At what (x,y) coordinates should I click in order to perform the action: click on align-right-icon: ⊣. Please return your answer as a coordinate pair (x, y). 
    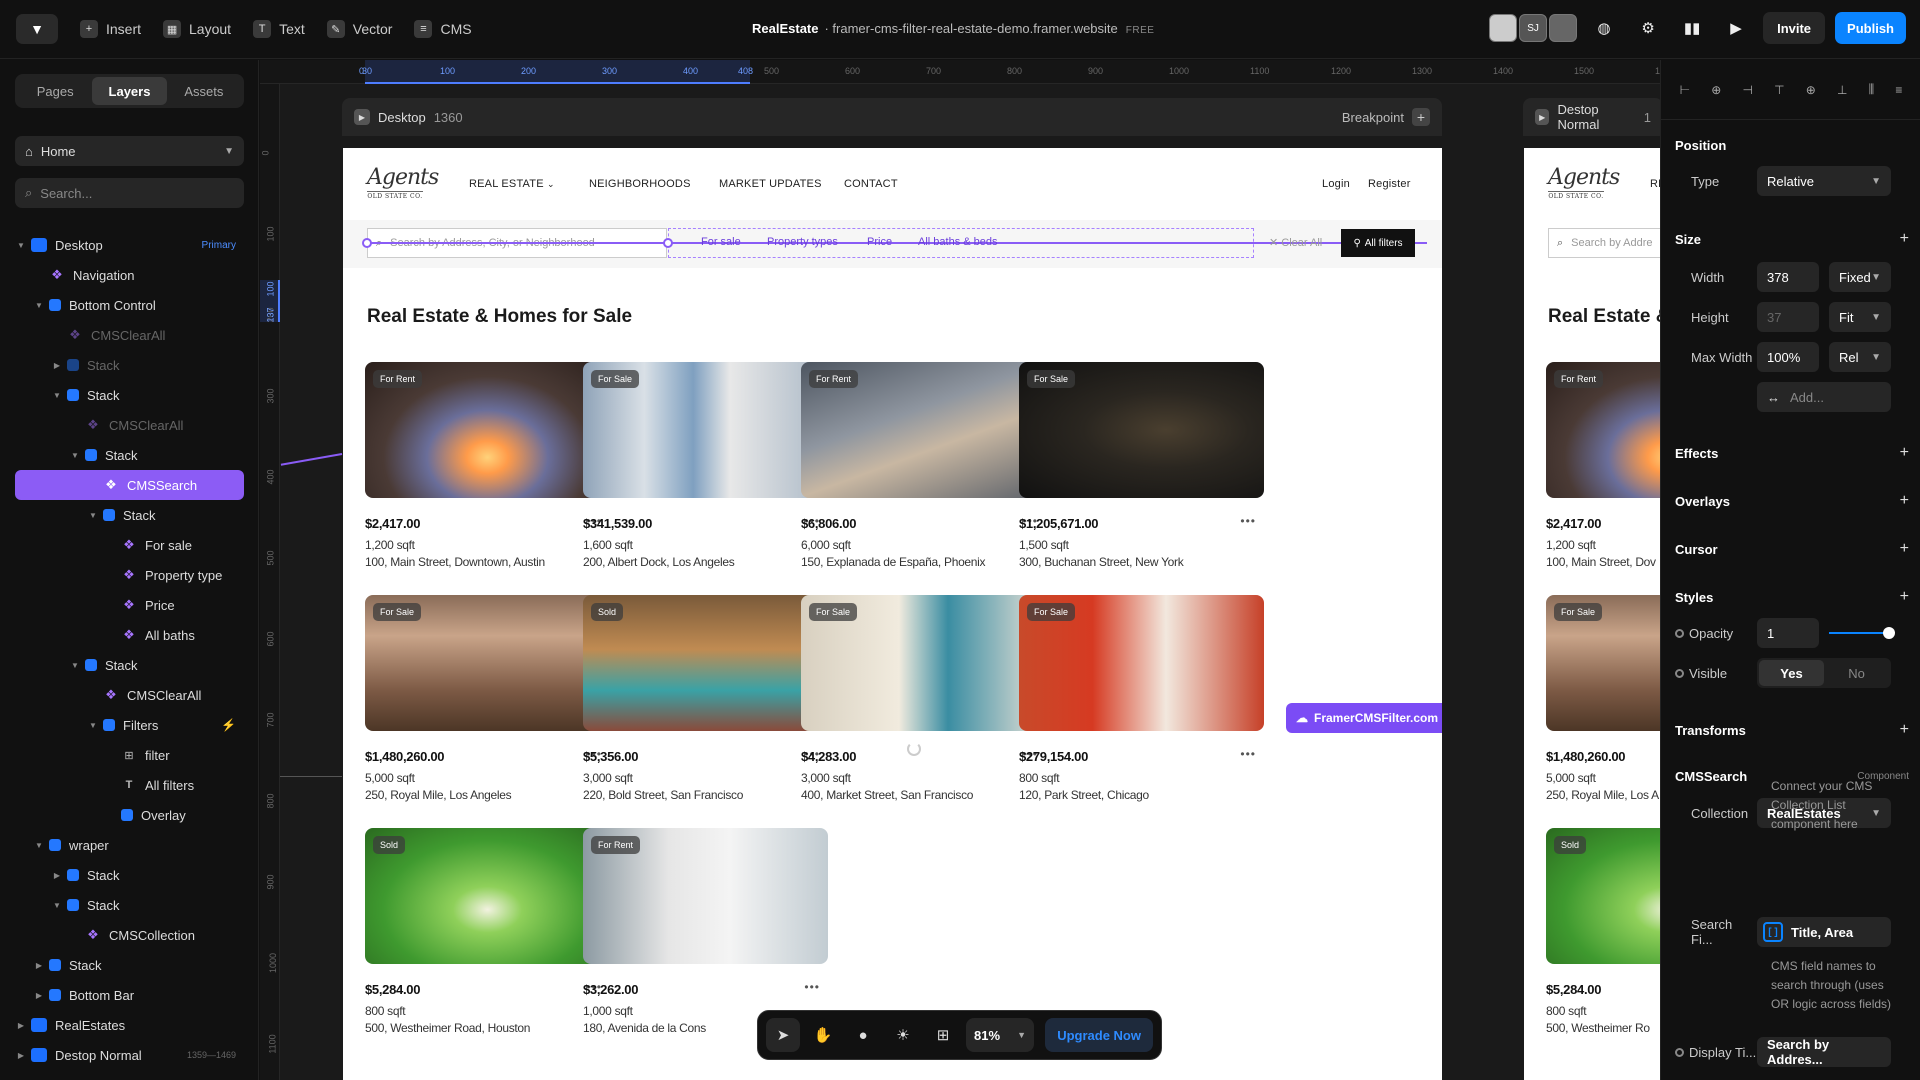
    Looking at the image, I should click on (1747, 90).